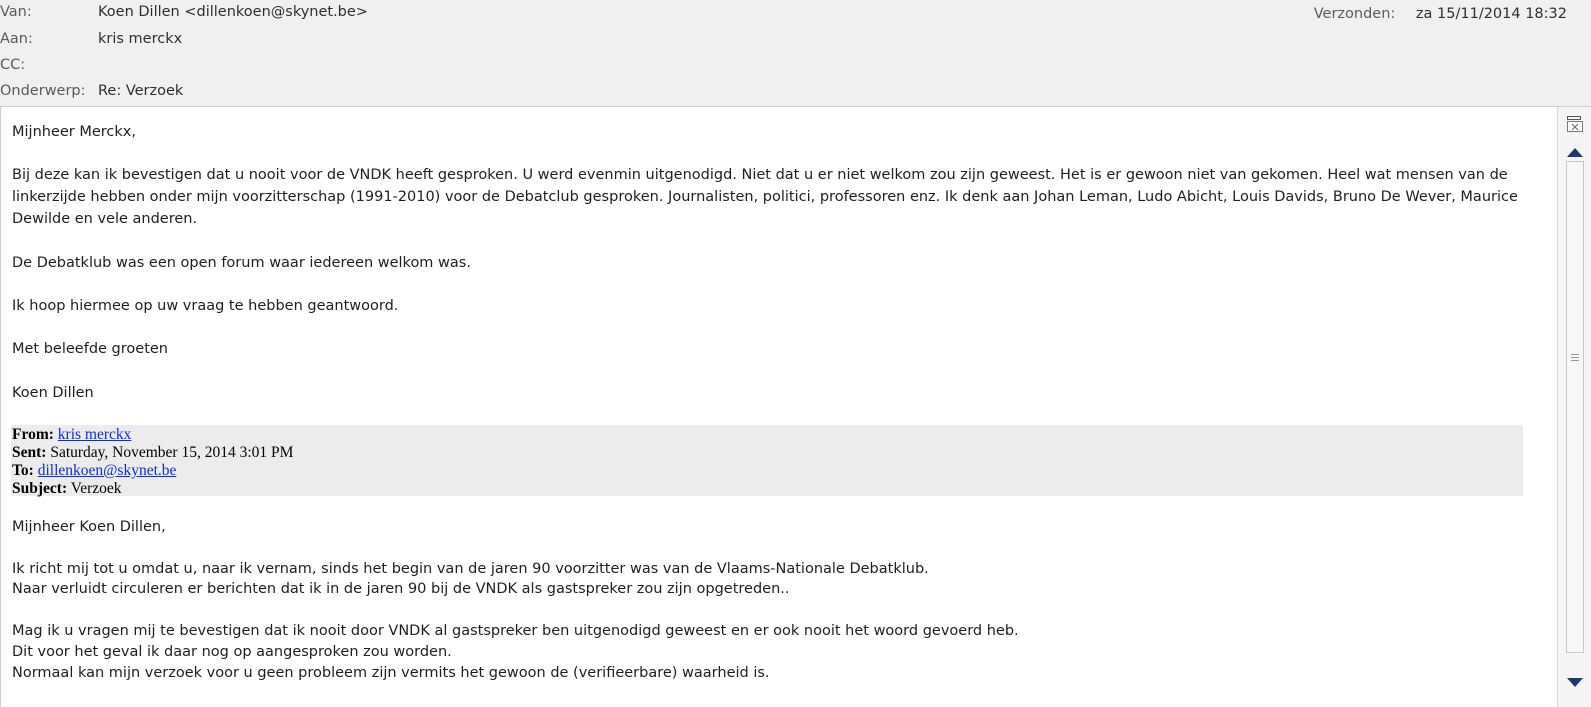 This screenshot has height=707, width=1591. Describe the element at coordinates (16, 39) in the screenshot. I see `to-label: Aan:` at that location.